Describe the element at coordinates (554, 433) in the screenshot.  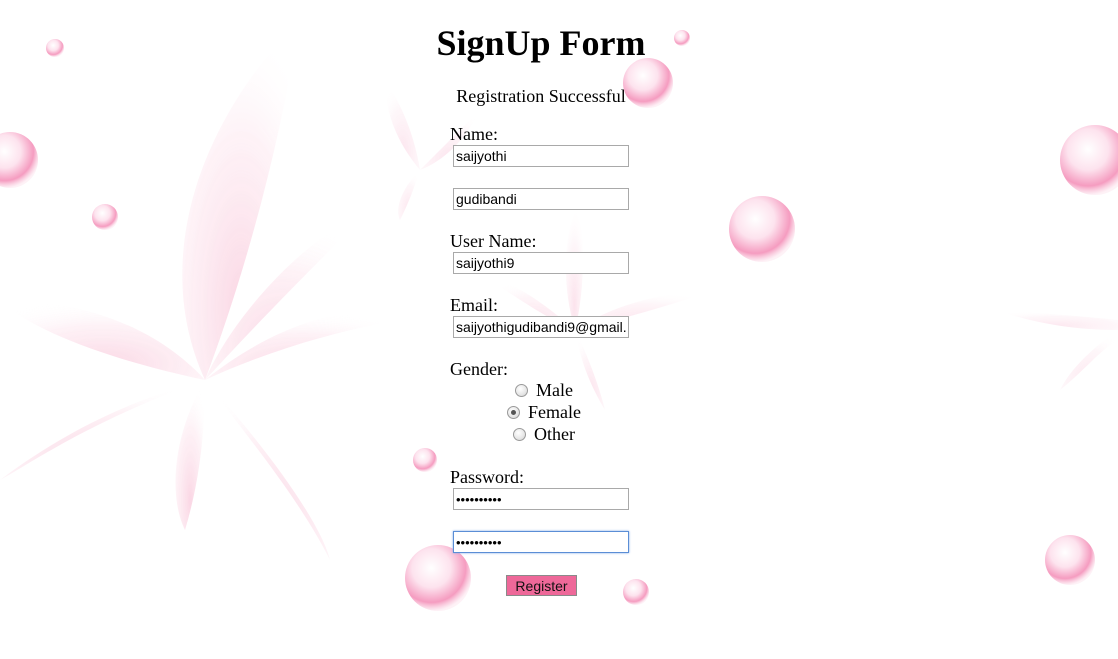
I see `other-radio-label: Other` at that location.